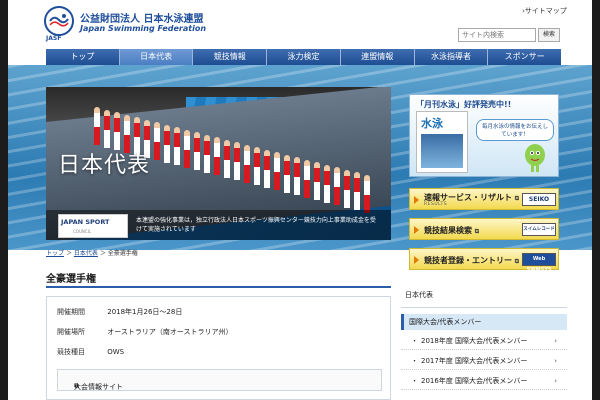 The height and width of the screenshot is (400, 600). Describe the element at coordinates (230, 57) in the screenshot. I see `nav-item-competition: 競技情報` at that location.